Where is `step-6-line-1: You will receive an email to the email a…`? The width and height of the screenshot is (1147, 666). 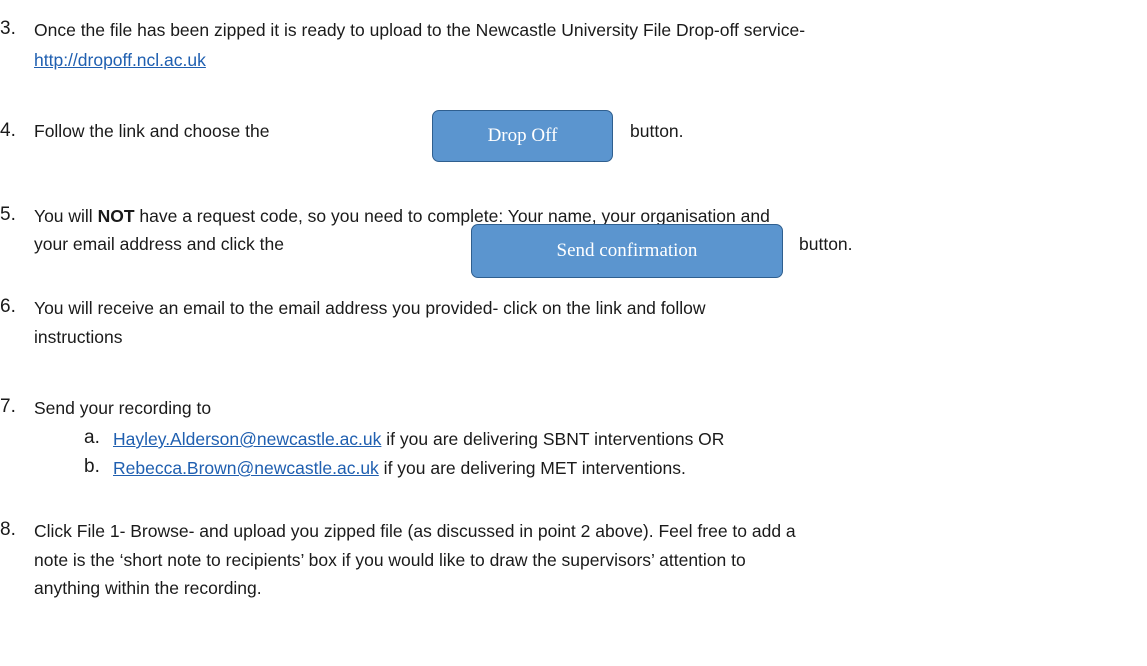 step-6-line-1: You will receive an email to the email a… is located at coordinates (370, 308).